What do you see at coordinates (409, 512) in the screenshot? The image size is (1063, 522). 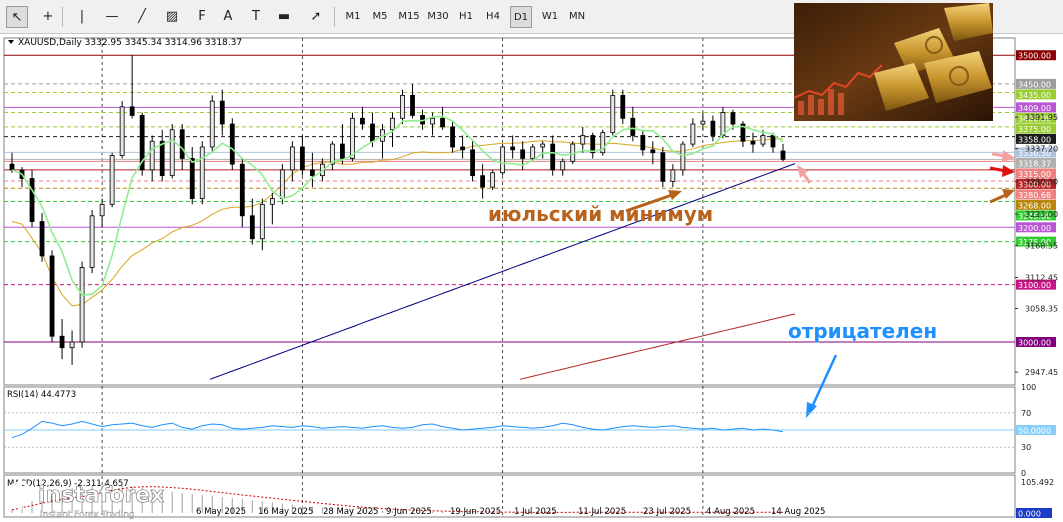 I see `date-axis-label: 9 Jun 2025` at bounding box center [409, 512].